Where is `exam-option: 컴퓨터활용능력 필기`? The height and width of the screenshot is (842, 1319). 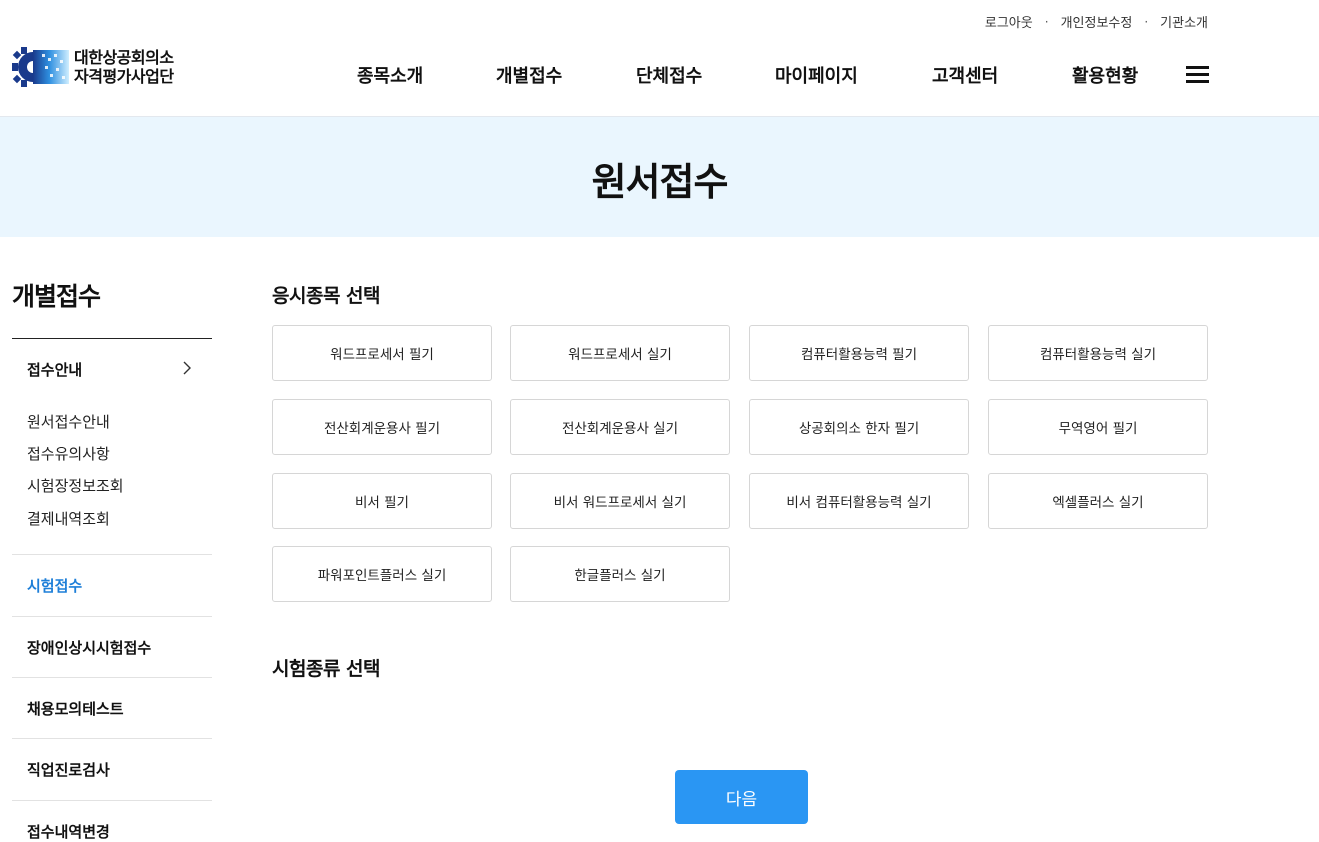 exam-option: 컴퓨터활용능력 필기 is located at coordinates (859, 353).